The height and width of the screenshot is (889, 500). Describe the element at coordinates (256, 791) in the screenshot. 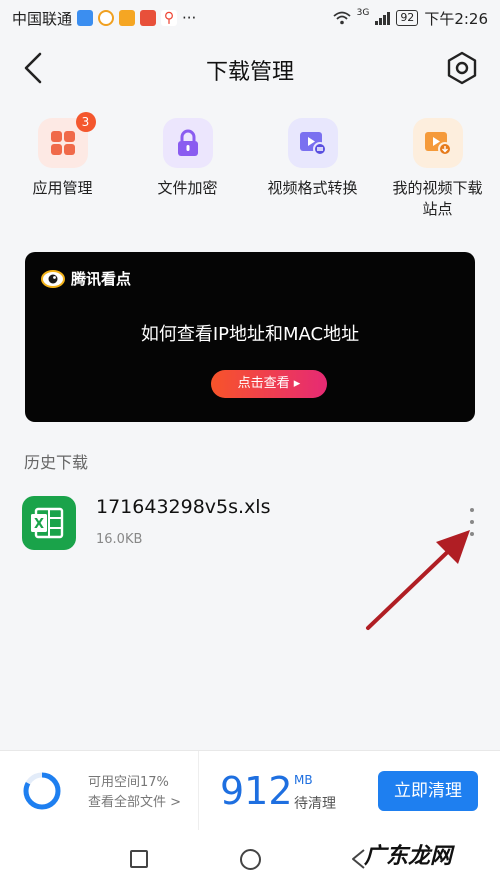

I see `cleanable-size-value: 912` at that location.